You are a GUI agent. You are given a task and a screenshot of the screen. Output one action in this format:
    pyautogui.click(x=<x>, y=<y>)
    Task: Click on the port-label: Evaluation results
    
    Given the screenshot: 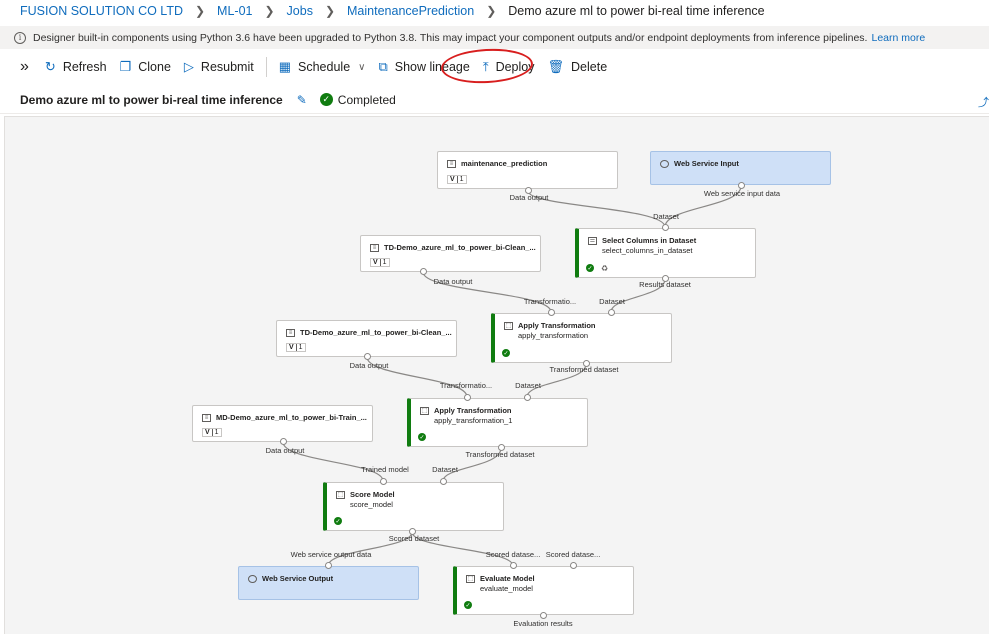 What is the action you would take?
    pyautogui.click(x=543, y=623)
    